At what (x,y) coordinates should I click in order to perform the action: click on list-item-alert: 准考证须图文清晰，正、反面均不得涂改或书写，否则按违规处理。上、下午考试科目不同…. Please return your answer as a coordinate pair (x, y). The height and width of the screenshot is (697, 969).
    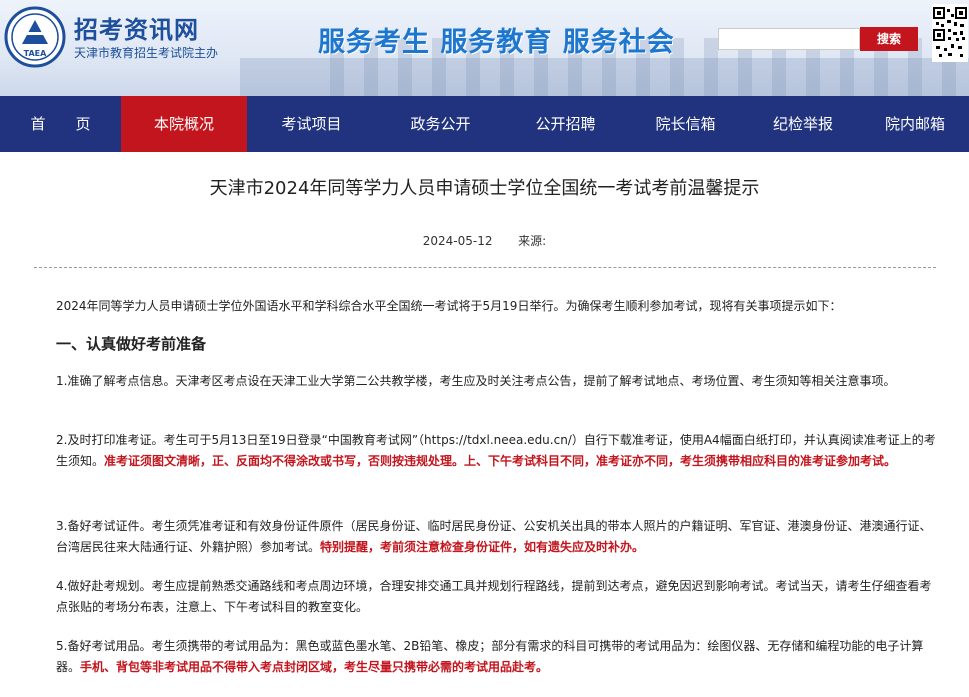
    Looking at the image, I should click on (500, 461).